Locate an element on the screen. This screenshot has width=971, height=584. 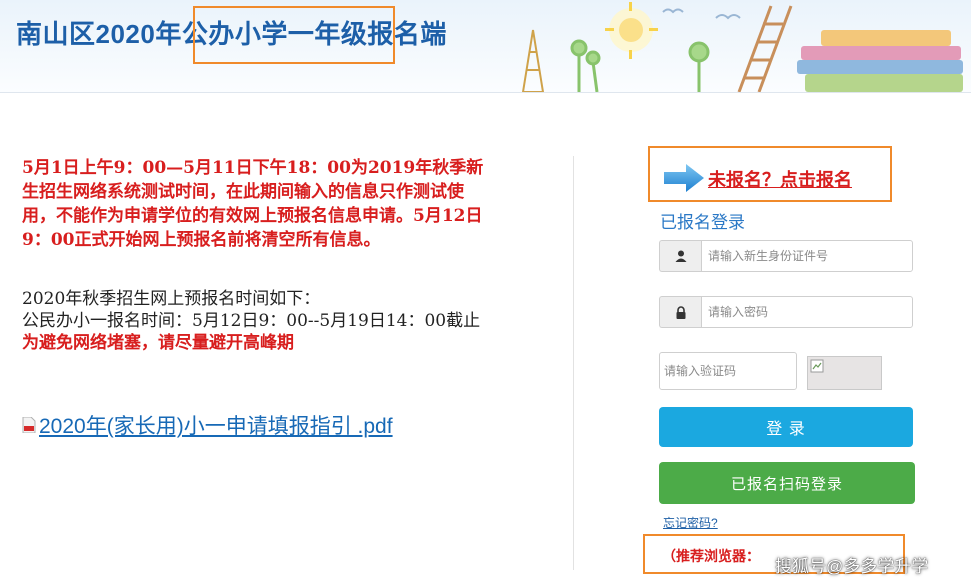
password-field is located at coordinates (786, 312).